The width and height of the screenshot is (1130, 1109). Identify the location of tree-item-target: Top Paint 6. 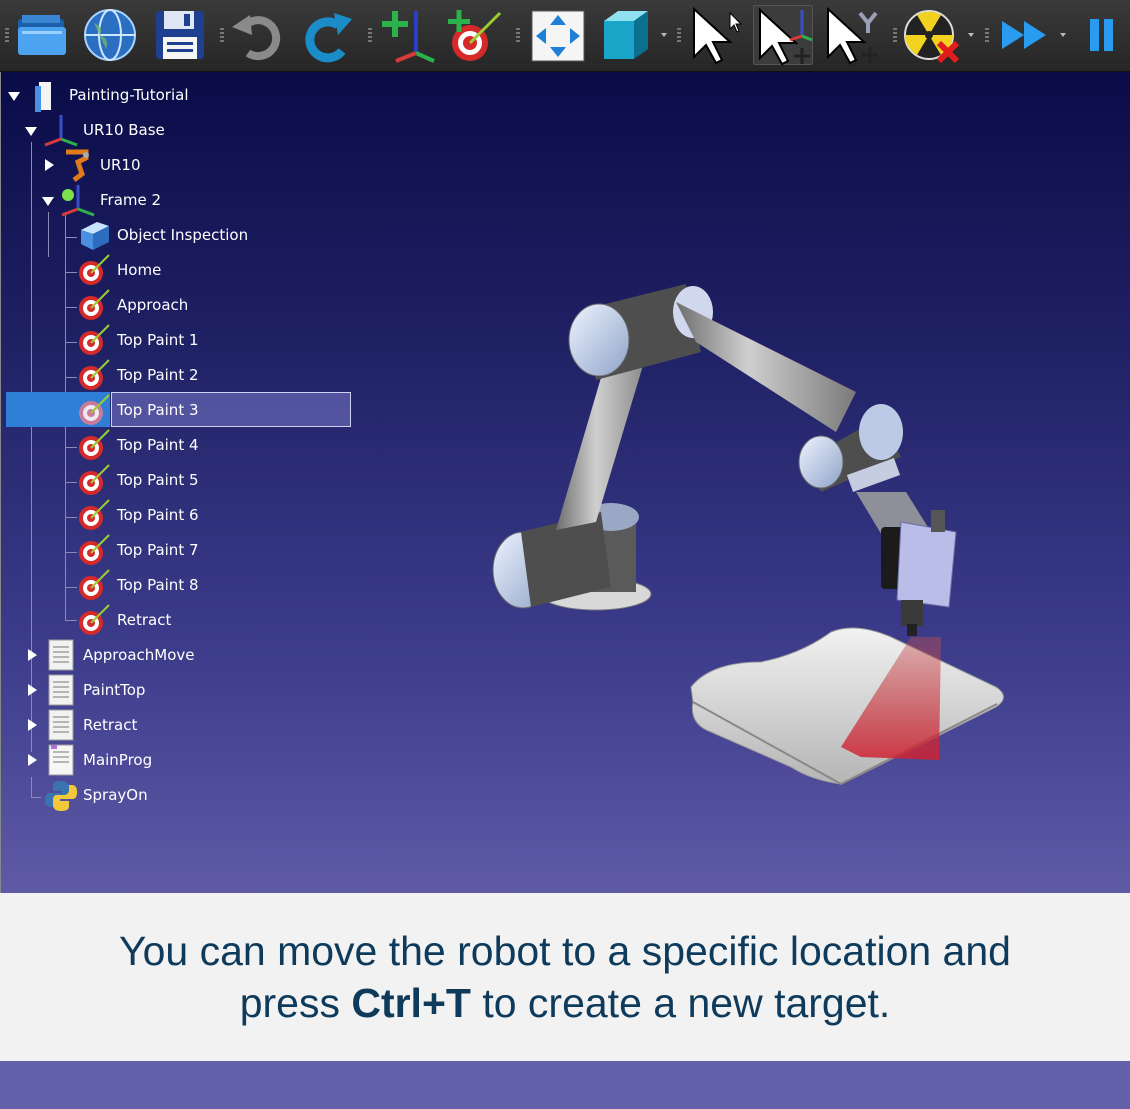
(138, 515).